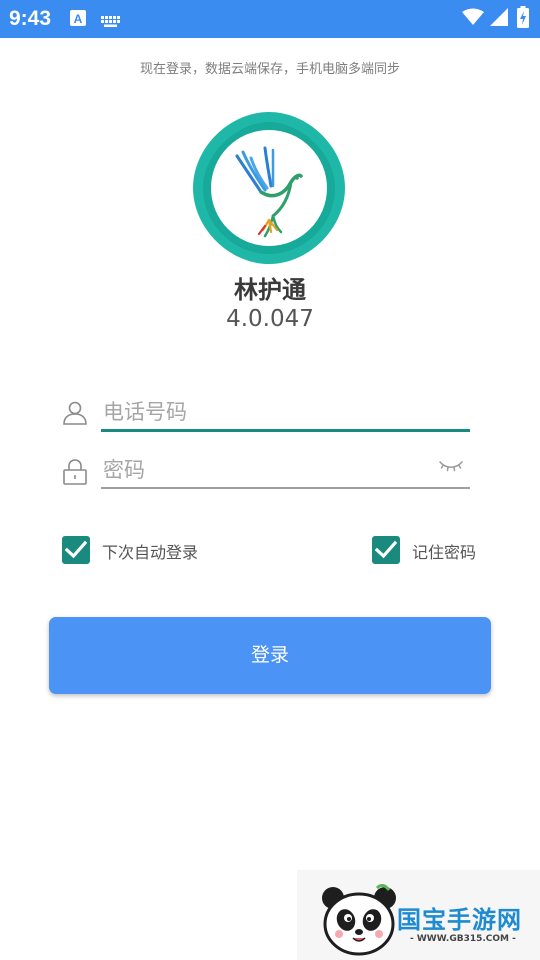 This screenshot has height=960, width=540. I want to click on lock-icon, so click(75, 474).